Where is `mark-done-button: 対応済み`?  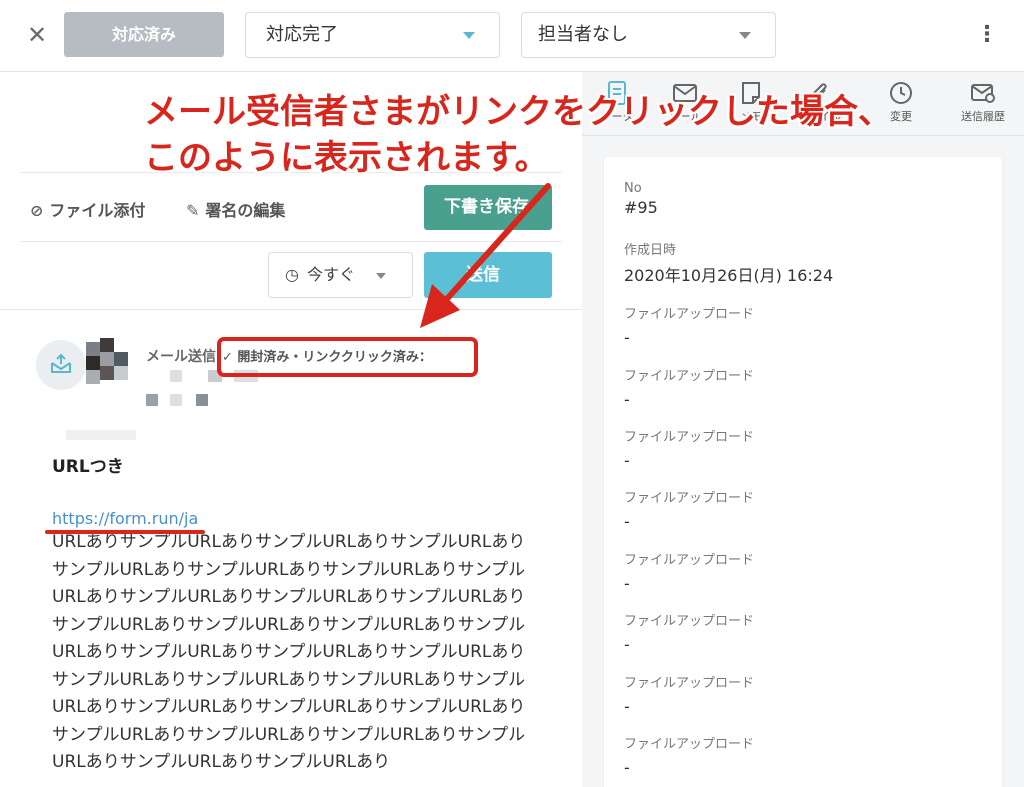
mark-done-button: 対応済み is located at coordinates (144, 34).